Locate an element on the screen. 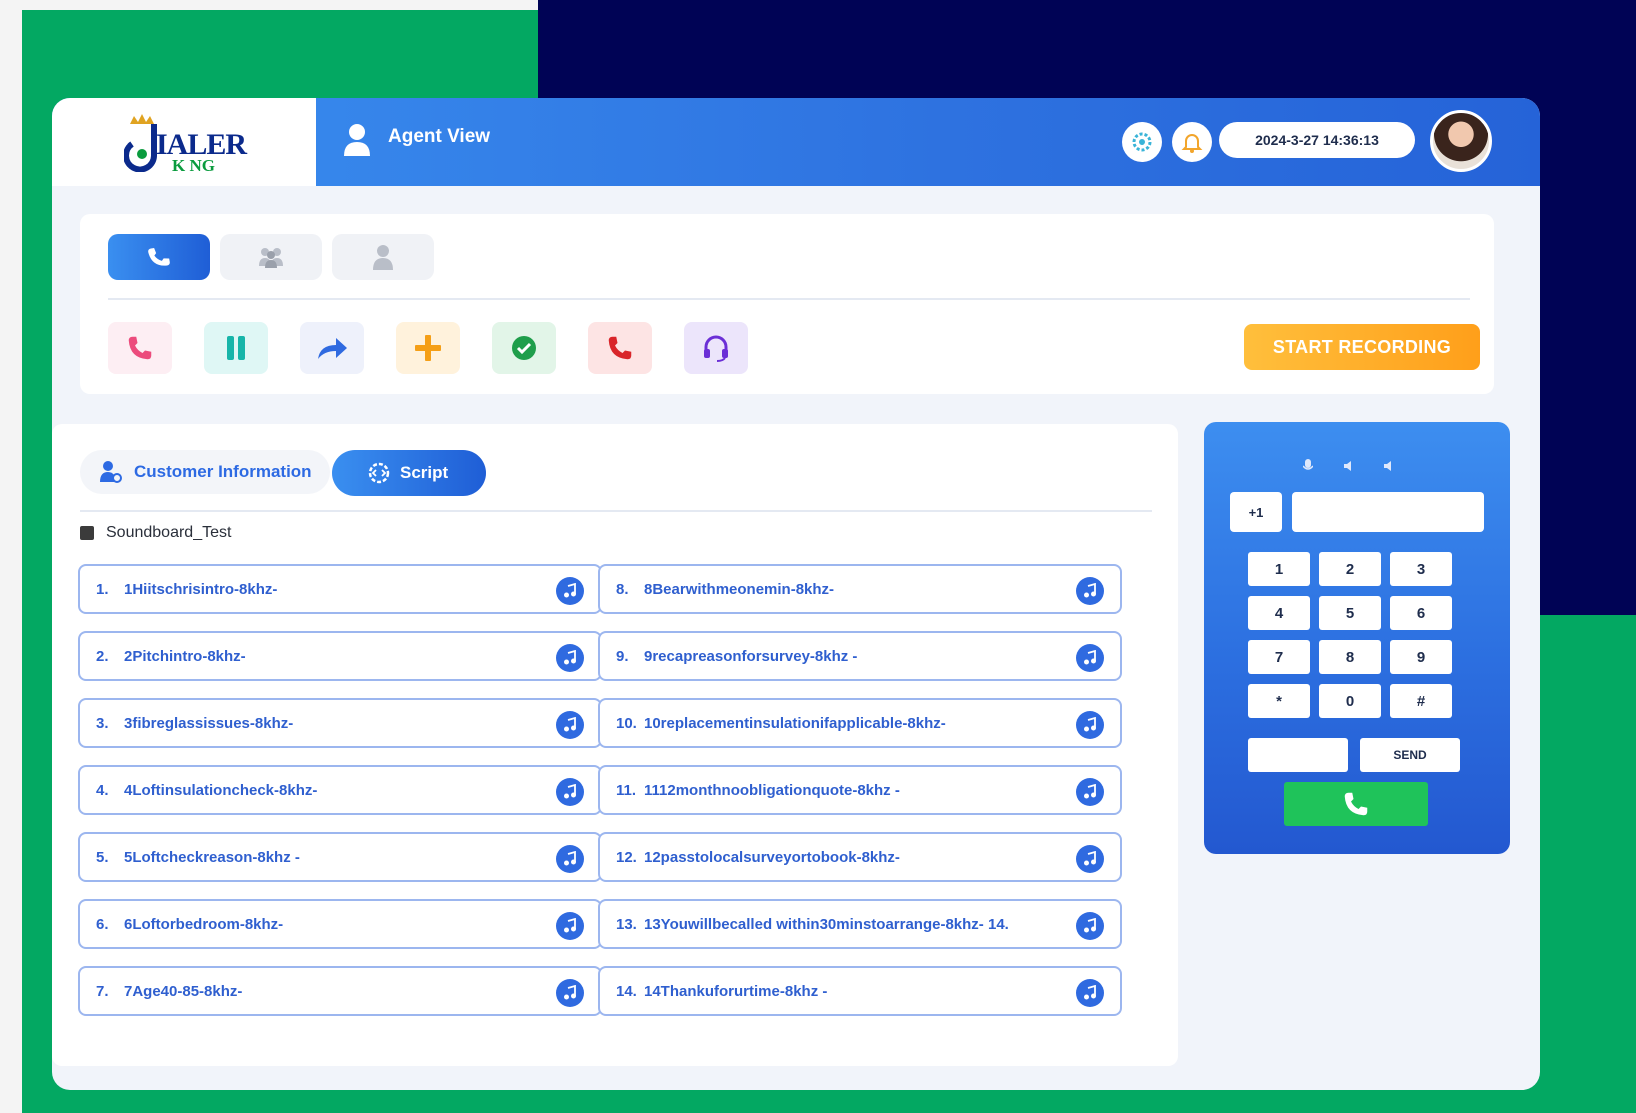 This screenshot has height=1113, width=1636. soundboard-item: 1. 1Hiitschrisintro-8khz- is located at coordinates (340, 589).